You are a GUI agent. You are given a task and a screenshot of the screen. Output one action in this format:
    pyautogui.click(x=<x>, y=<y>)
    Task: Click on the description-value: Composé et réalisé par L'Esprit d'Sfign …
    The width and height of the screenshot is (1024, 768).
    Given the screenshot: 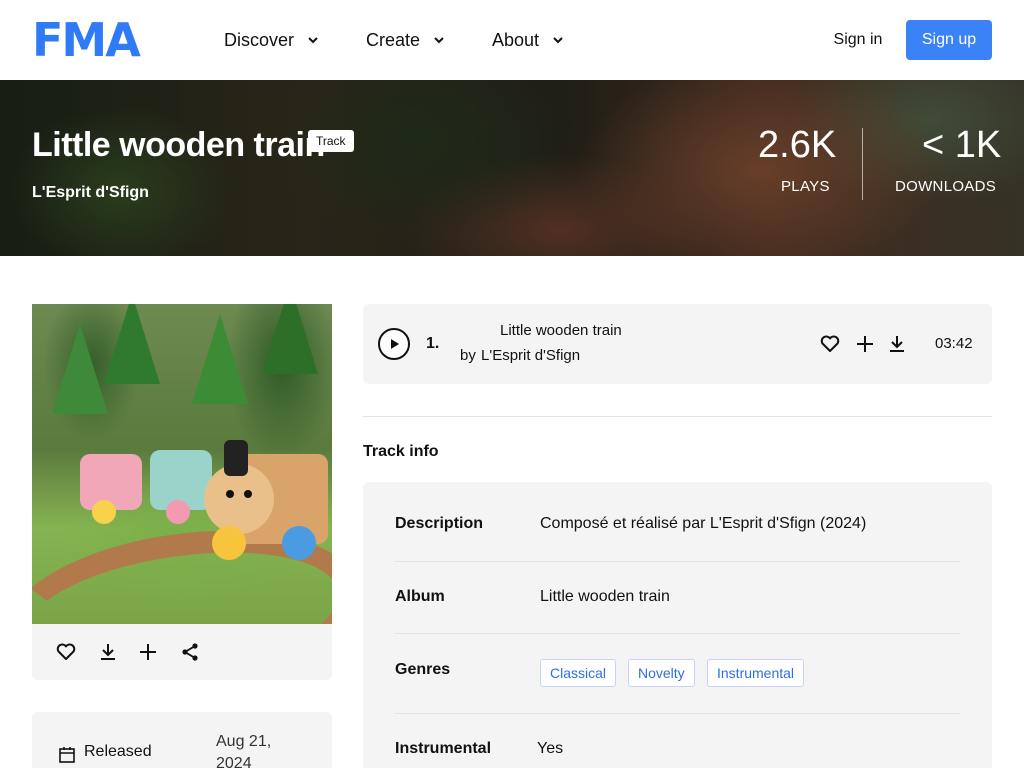 What is the action you would take?
    pyautogui.click(x=703, y=523)
    